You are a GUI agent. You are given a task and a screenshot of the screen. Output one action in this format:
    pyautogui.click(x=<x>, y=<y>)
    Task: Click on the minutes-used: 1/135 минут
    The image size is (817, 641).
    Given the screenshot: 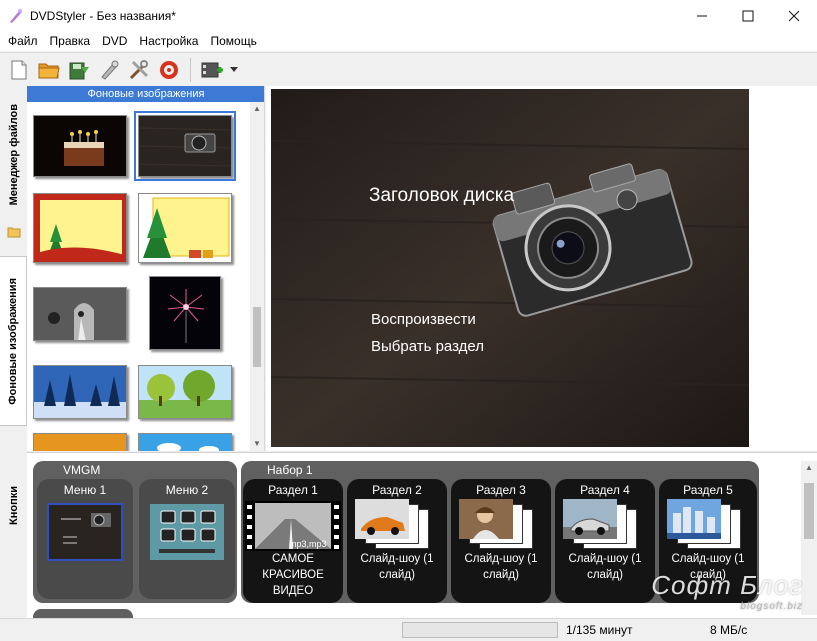 What is the action you would take?
    pyautogui.click(x=599, y=630)
    